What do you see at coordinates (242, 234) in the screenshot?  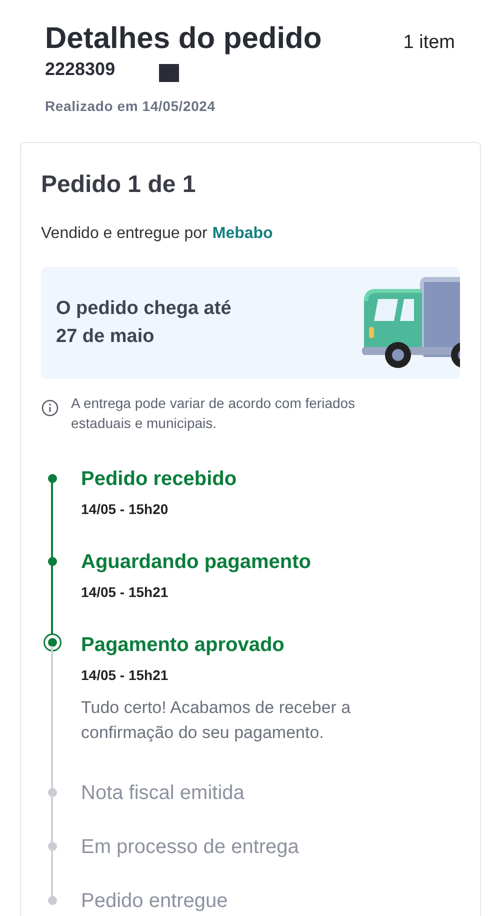 I see `seller-link: Mebabo` at bounding box center [242, 234].